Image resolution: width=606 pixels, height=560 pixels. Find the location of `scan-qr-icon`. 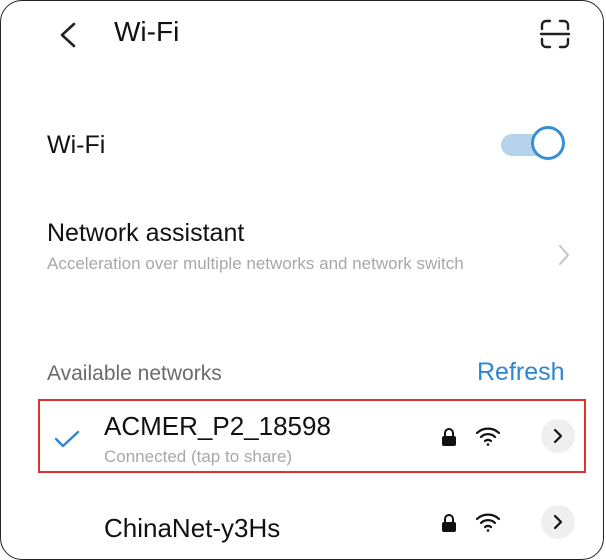

scan-qr-icon is located at coordinates (555, 34).